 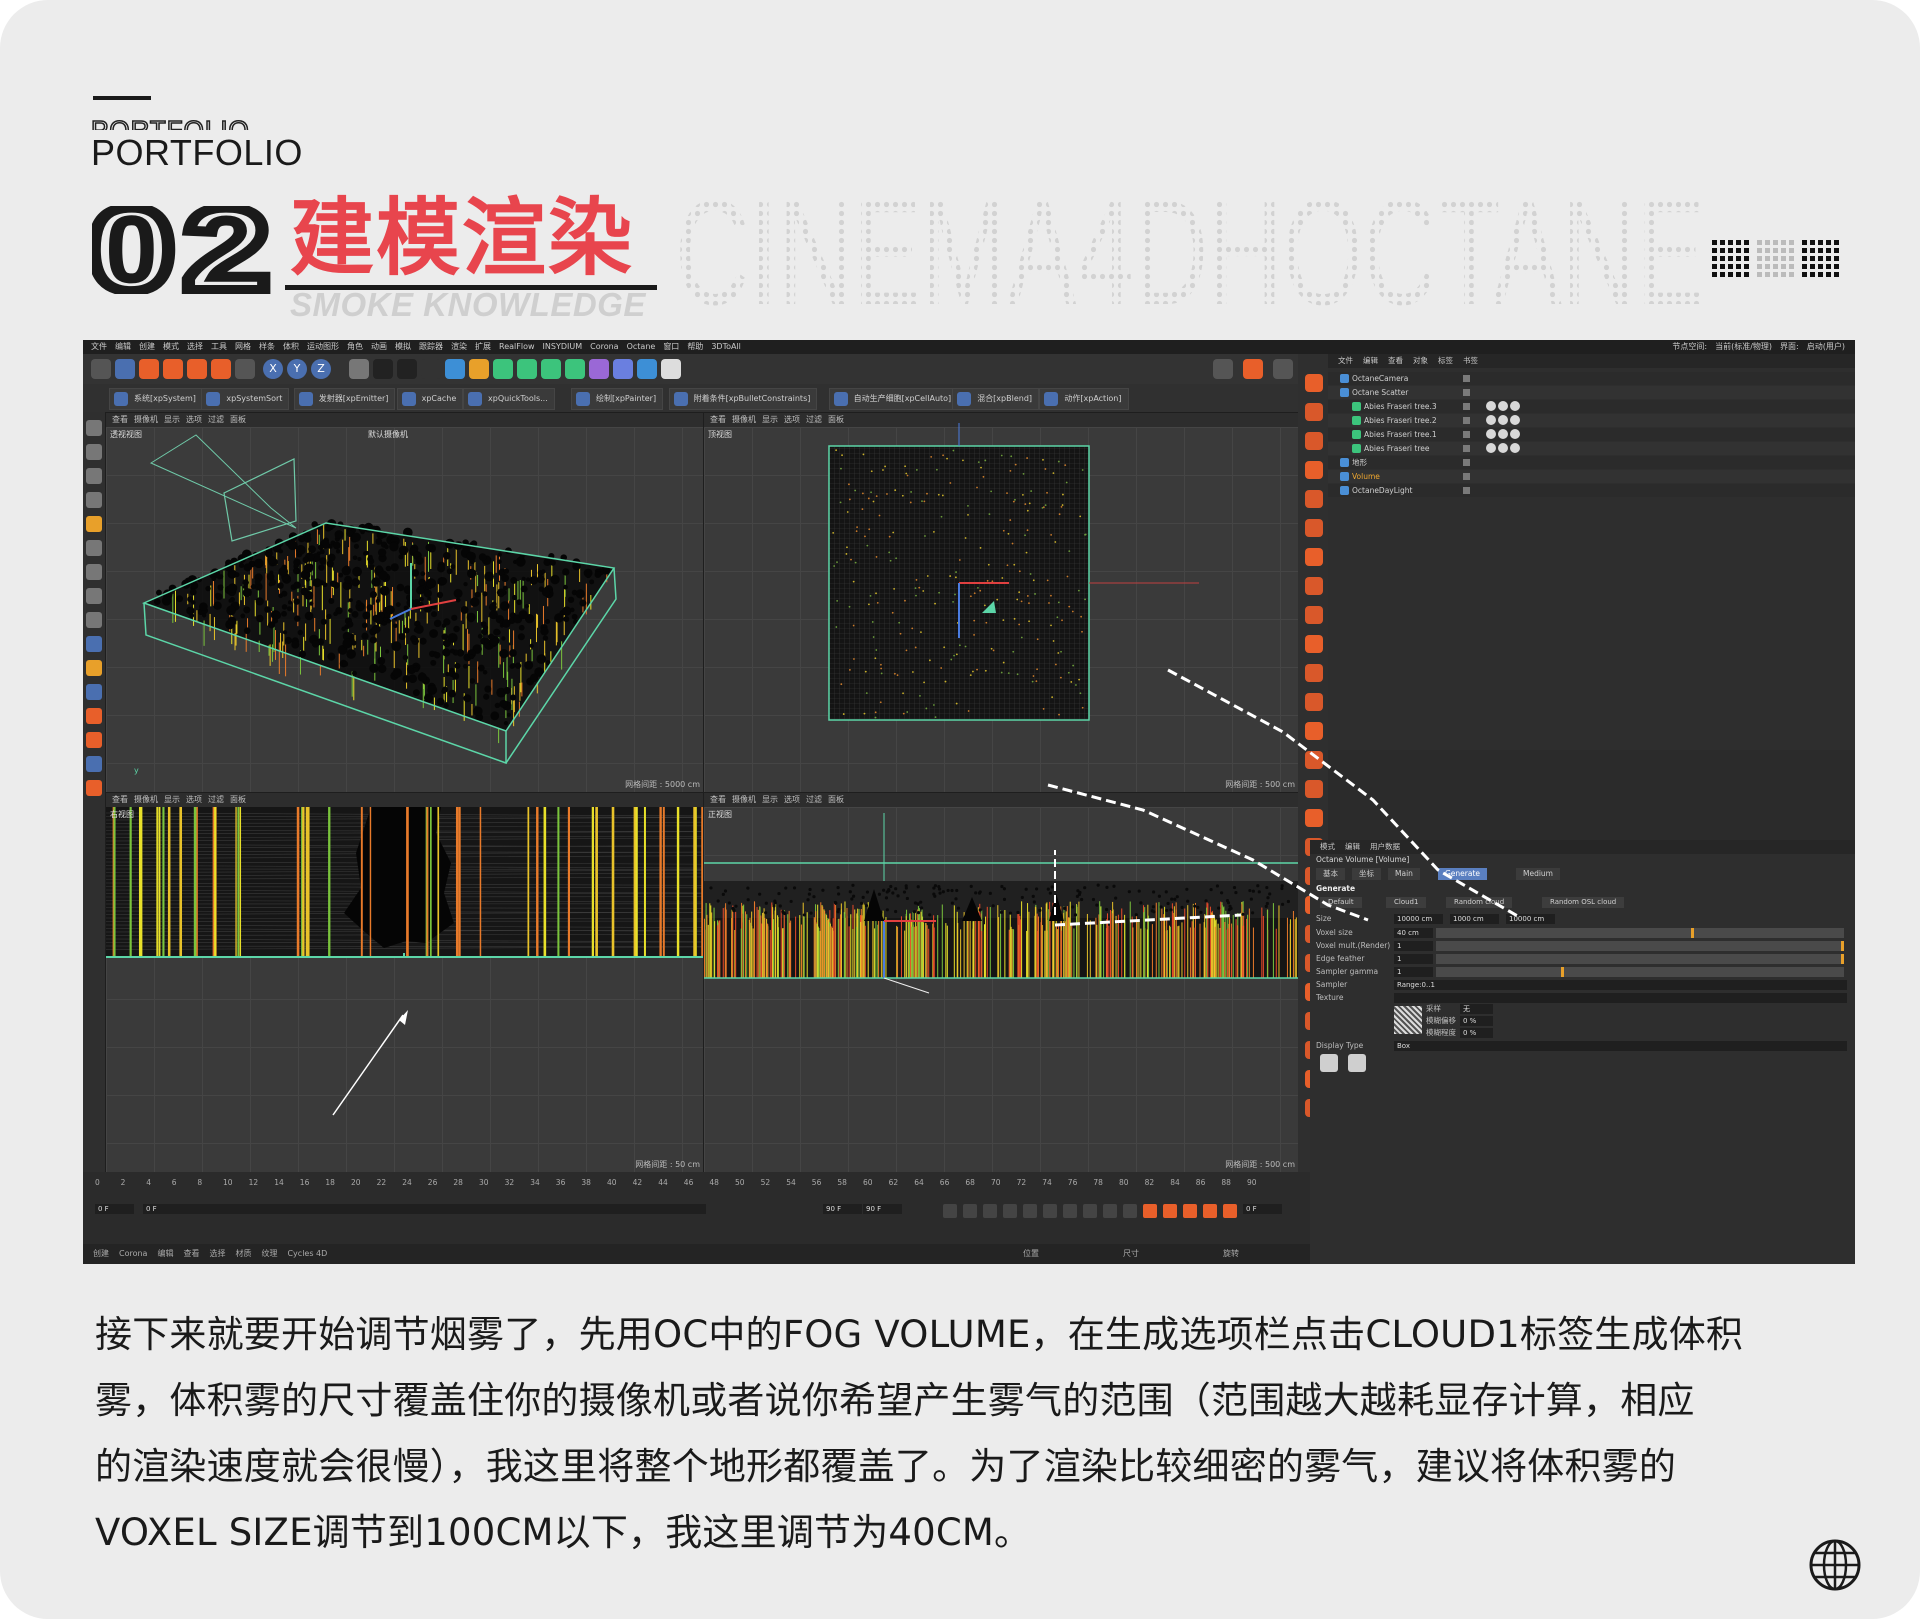 I want to click on cloner-icon, so click(x=527, y=369).